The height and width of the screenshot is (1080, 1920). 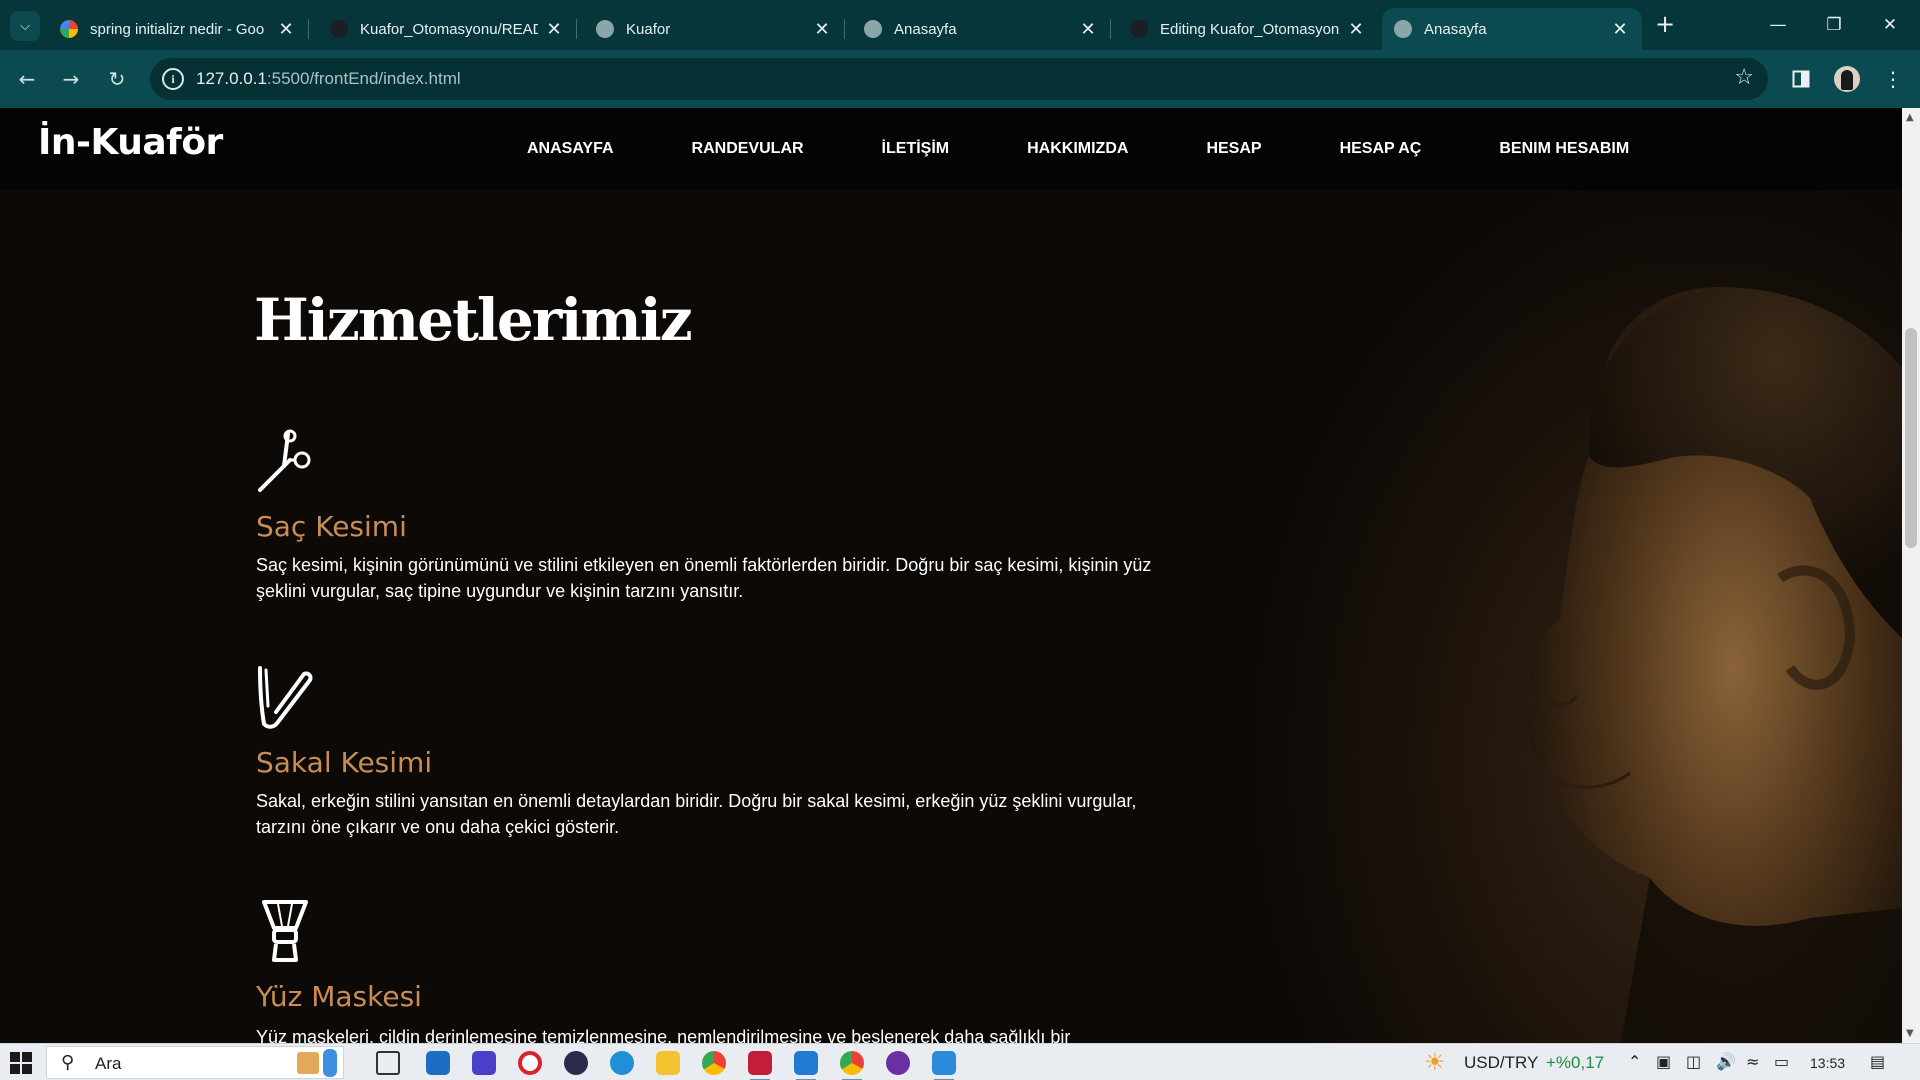 I want to click on url-text: 127.0.0.1:5500/frontEnd/index.html, so click(x=328, y=79).